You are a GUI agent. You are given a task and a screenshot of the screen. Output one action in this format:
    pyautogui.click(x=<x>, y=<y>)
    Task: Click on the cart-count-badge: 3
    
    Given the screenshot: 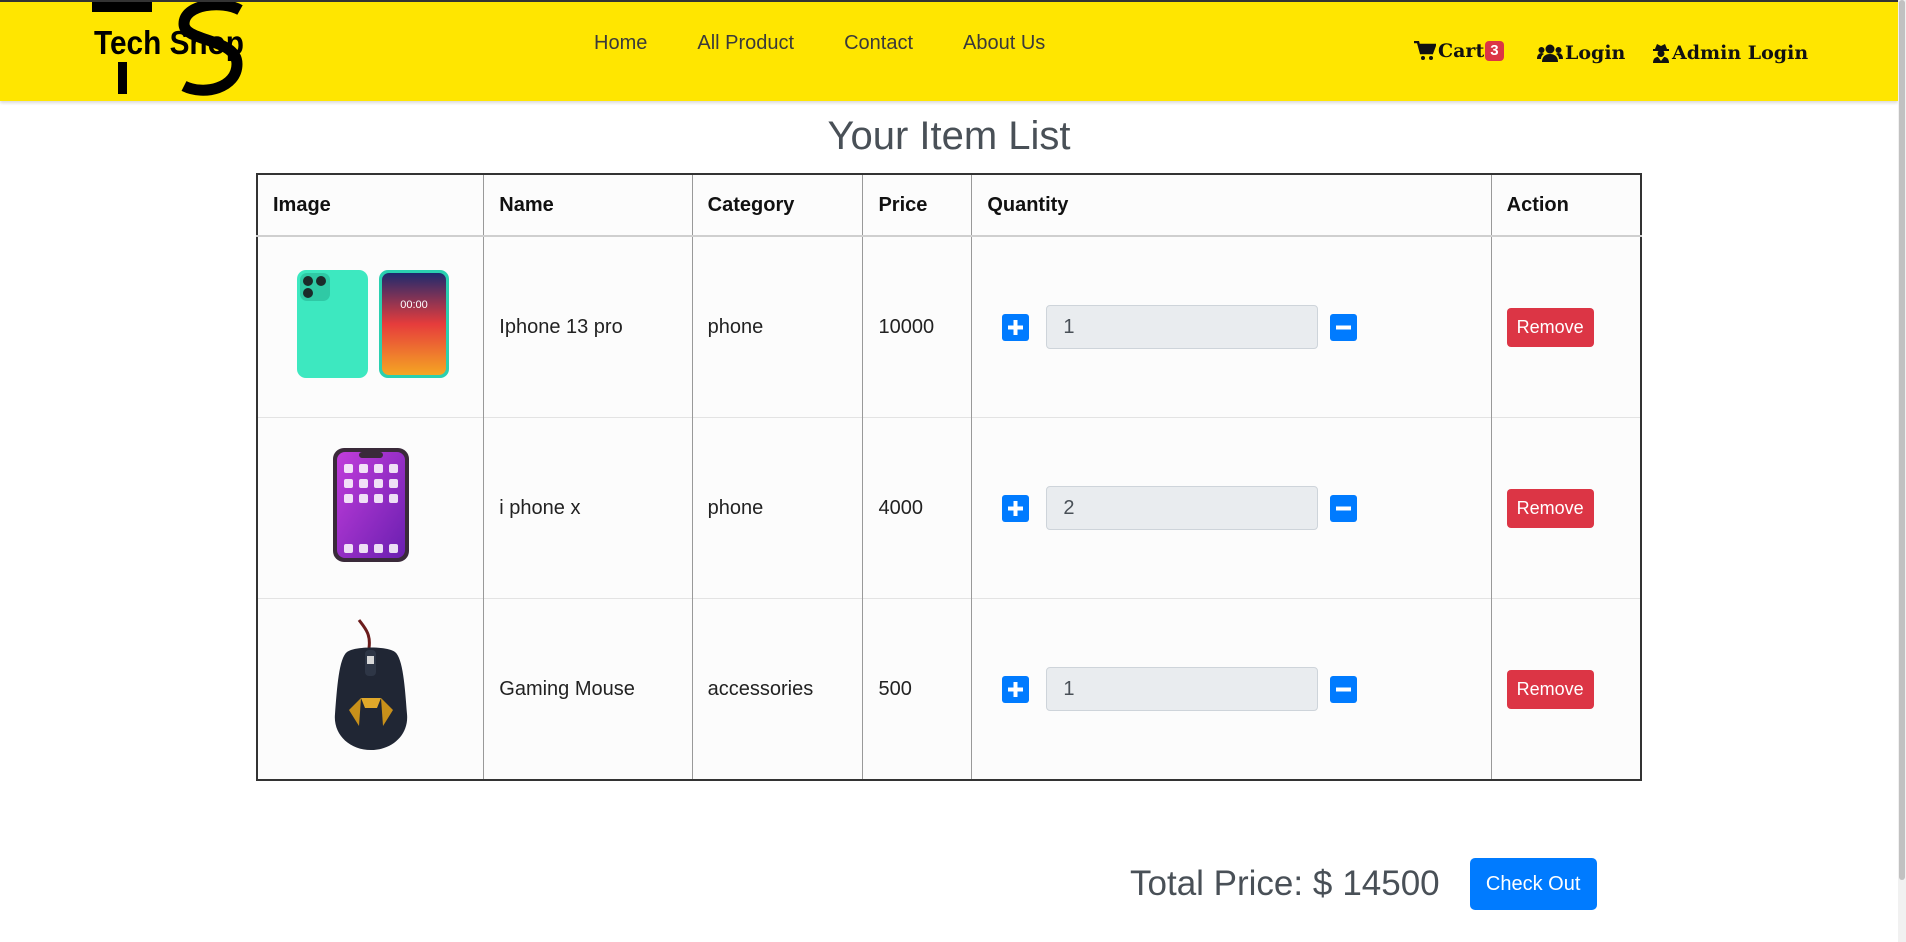 What is the action you would take?
    pyautogui.click(x=1494, y=51)
    